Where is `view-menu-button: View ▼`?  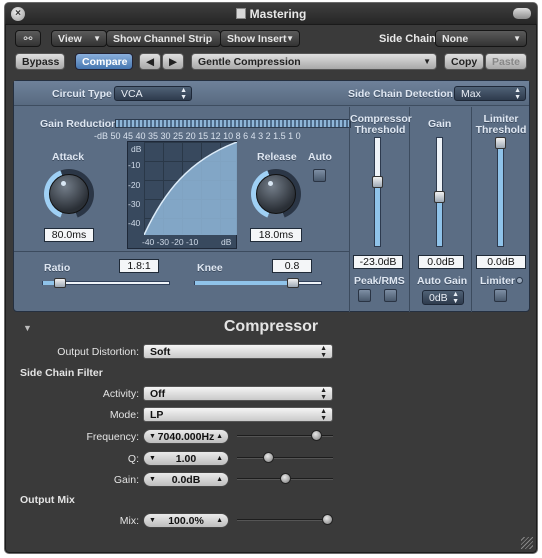 view-menu-button: View ▼ is located at coordinates (79, 38).